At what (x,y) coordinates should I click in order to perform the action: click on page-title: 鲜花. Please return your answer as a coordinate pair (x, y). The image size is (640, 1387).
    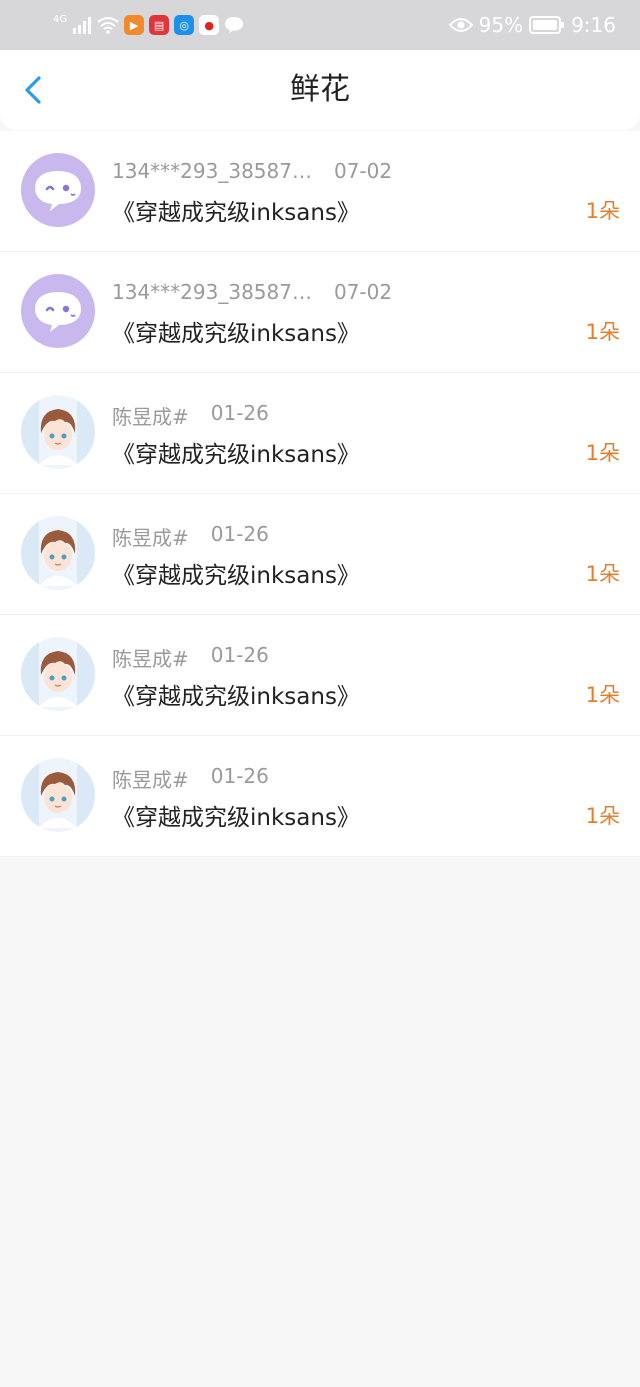
    Looking at the image, I should click on (320, 89).